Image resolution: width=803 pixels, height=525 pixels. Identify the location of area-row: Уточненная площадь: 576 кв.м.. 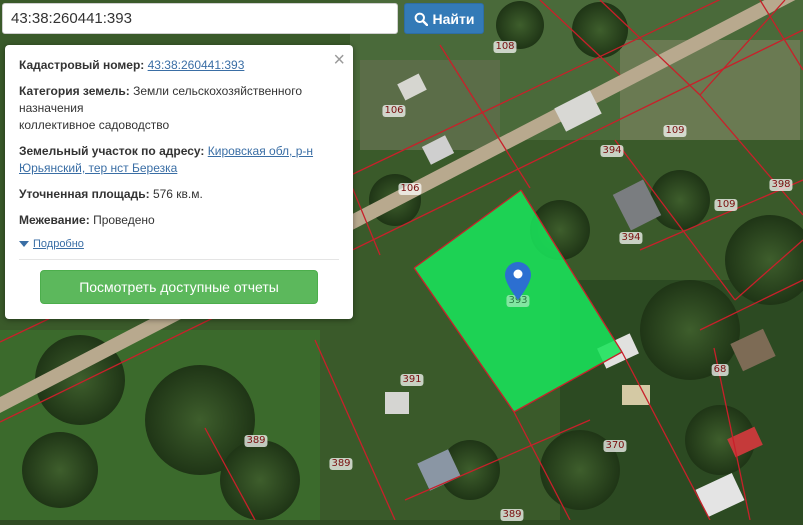
(179, 194).